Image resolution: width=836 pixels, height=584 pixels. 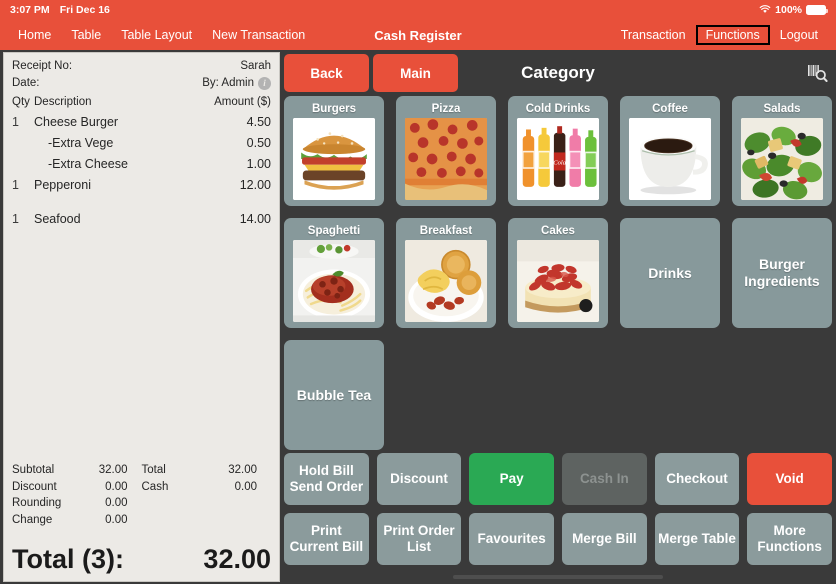 I want to click on print-order-list-button: Print Order List, so click(x=419, y=539).